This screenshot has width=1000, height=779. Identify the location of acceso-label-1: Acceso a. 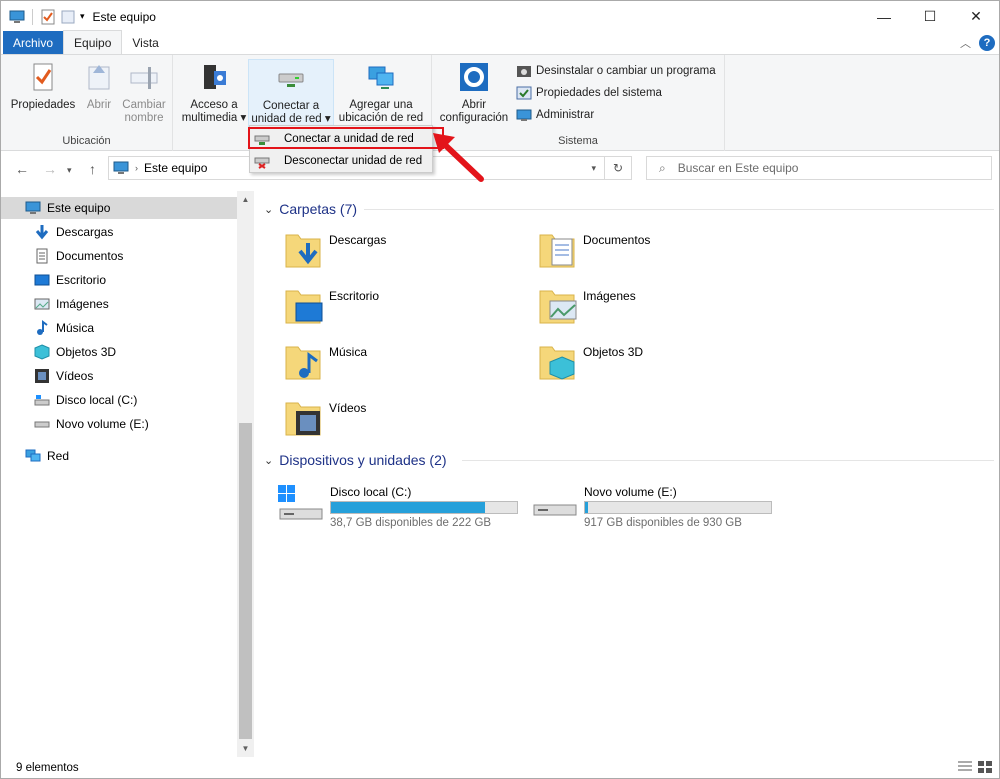
(214, 105).